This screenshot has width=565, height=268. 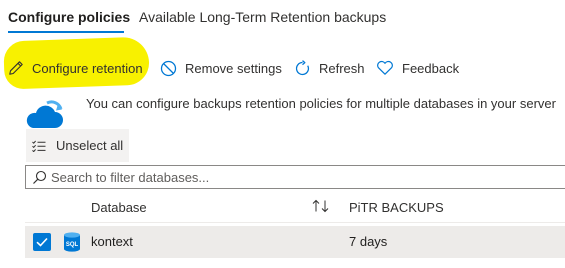 I want to click on tab-available-ltr-backups: Available Long-Term Retention backups, so click(x=262, y=17).